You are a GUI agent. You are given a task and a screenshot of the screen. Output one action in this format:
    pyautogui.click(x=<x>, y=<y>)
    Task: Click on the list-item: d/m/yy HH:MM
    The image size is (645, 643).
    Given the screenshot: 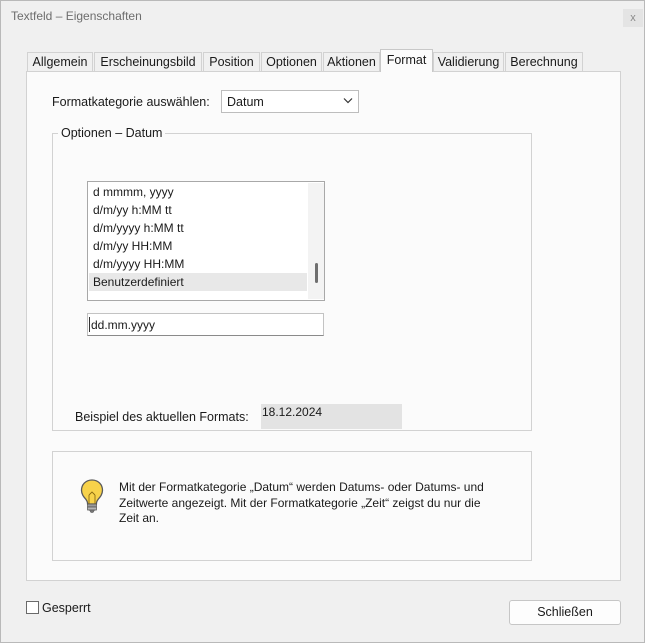 What is the action you would take?
    pyautogui.click(x=198, y=246)
    